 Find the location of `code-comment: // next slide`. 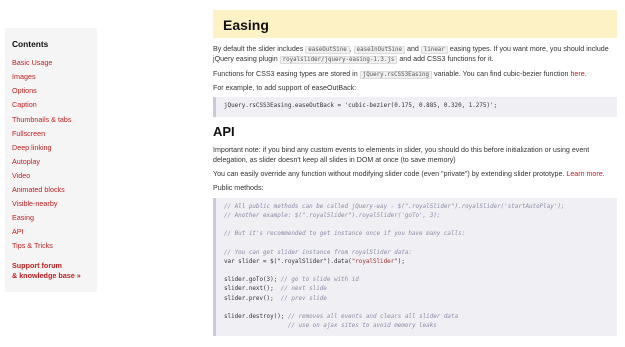

code-comment: // next slide is located at coordinates (303, 289).